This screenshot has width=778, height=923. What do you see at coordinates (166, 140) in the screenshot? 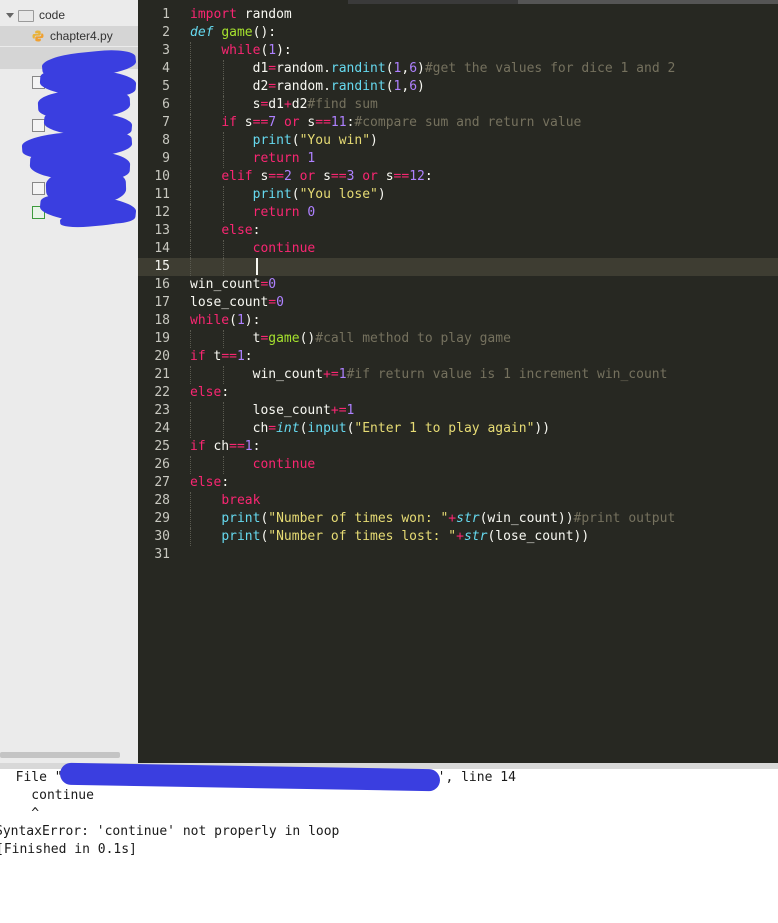
I see `line-number: 8` at bounding box center [166, 140].